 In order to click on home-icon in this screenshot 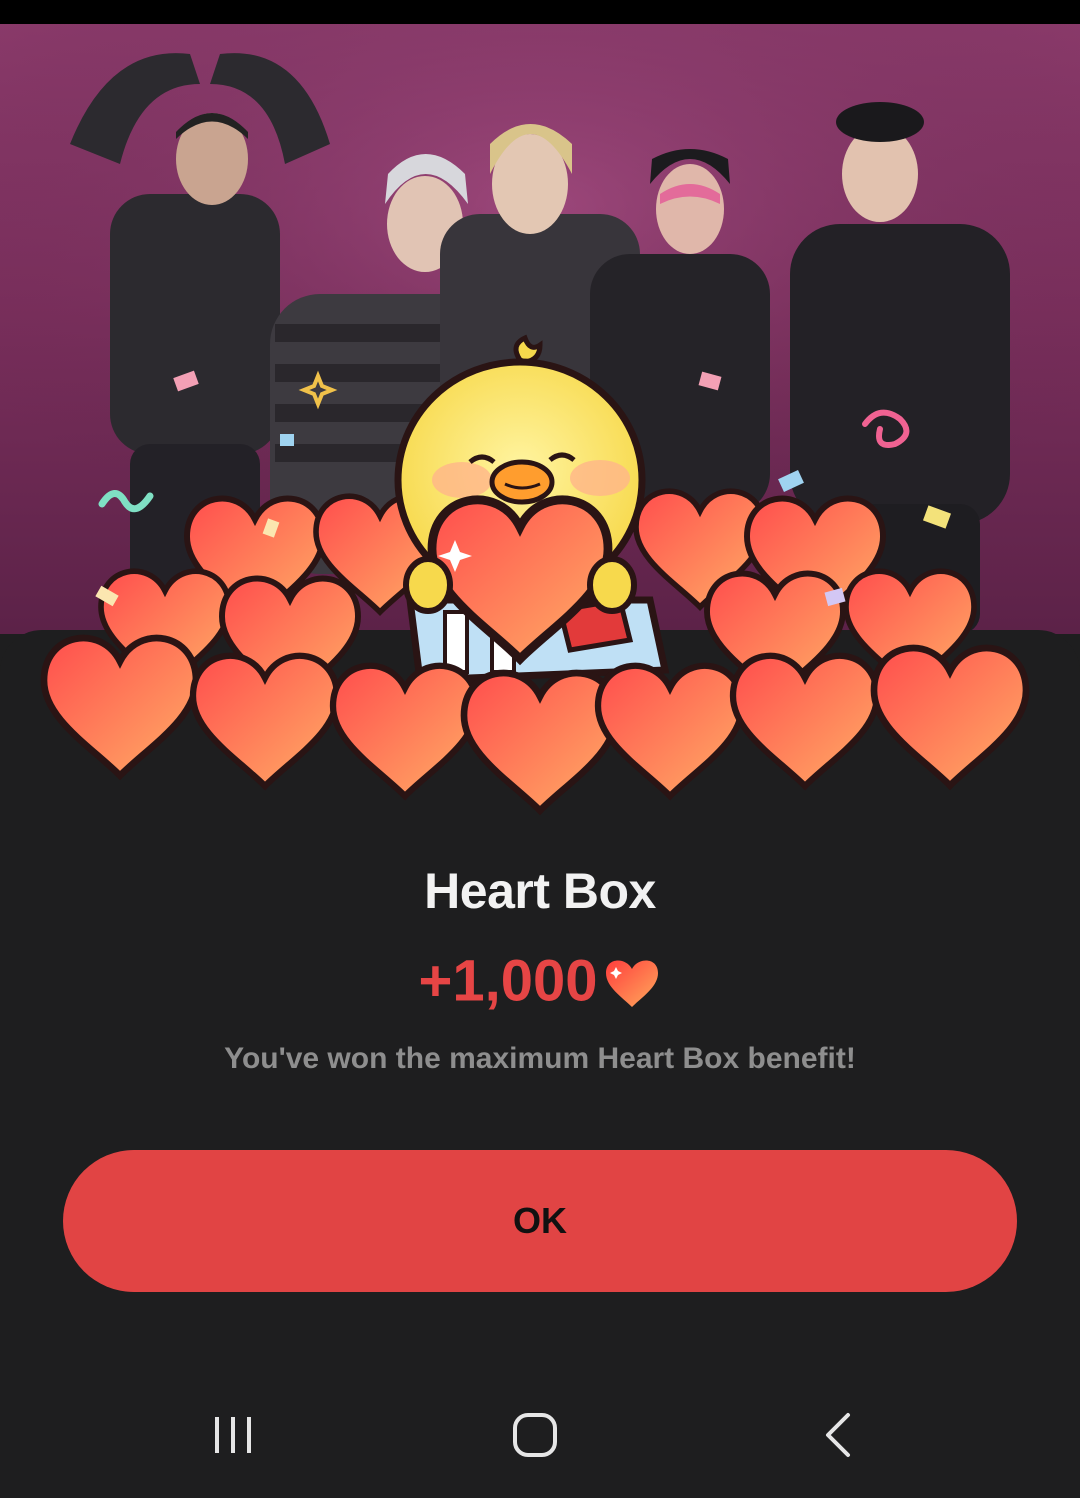, I will do `click(535, 1435)`.